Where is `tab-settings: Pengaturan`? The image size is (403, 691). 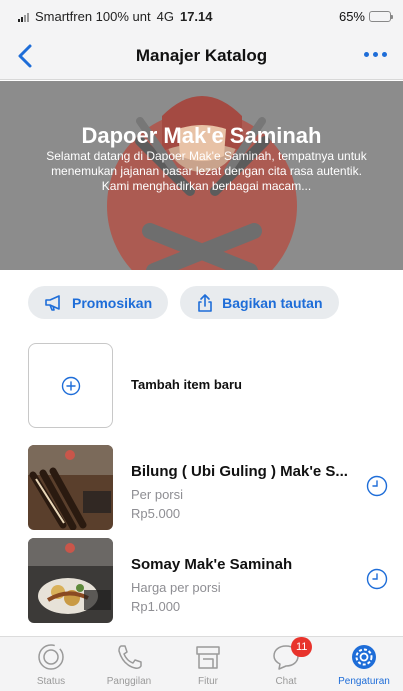
tab-settings: Pengaturan is located at coordinates (364, 665).